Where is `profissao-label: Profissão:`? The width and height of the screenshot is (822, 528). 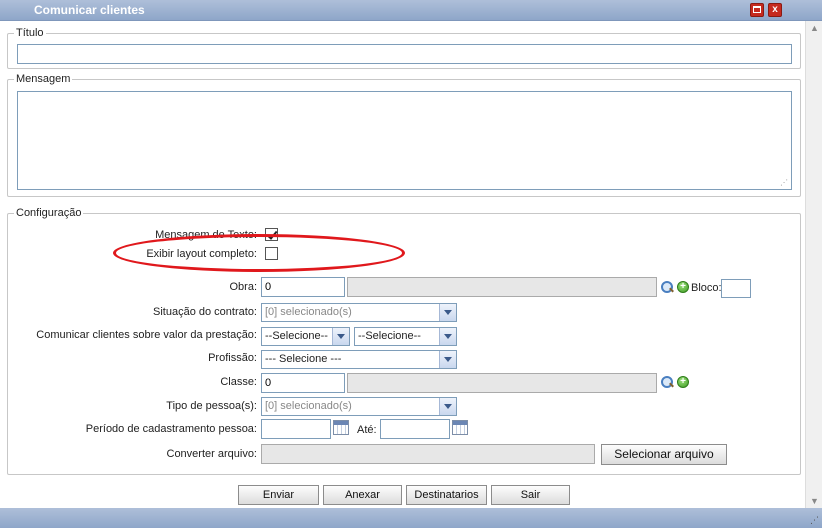 profissao-label: Profissão: is located at coordinates (232, 358).